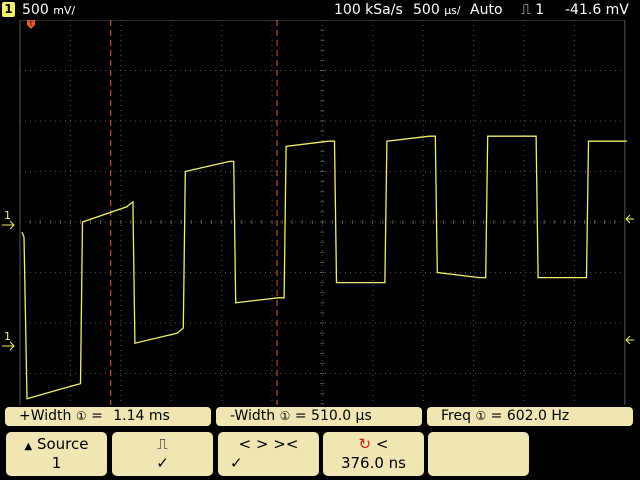  I want to click on measurement-positive-width: +Width ① = 1.14 ms, so click(108, 416).